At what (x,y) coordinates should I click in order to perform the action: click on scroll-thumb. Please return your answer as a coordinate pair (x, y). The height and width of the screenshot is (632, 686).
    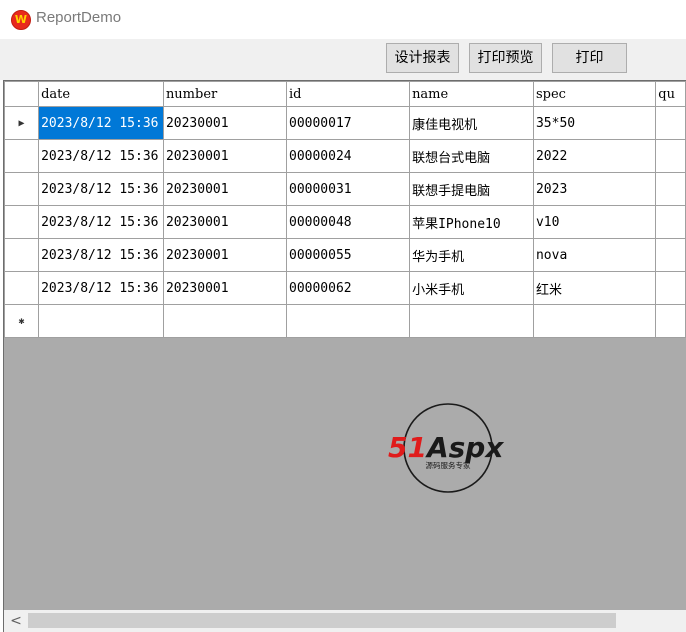
    Looking at the image, I should click on (322, 620).